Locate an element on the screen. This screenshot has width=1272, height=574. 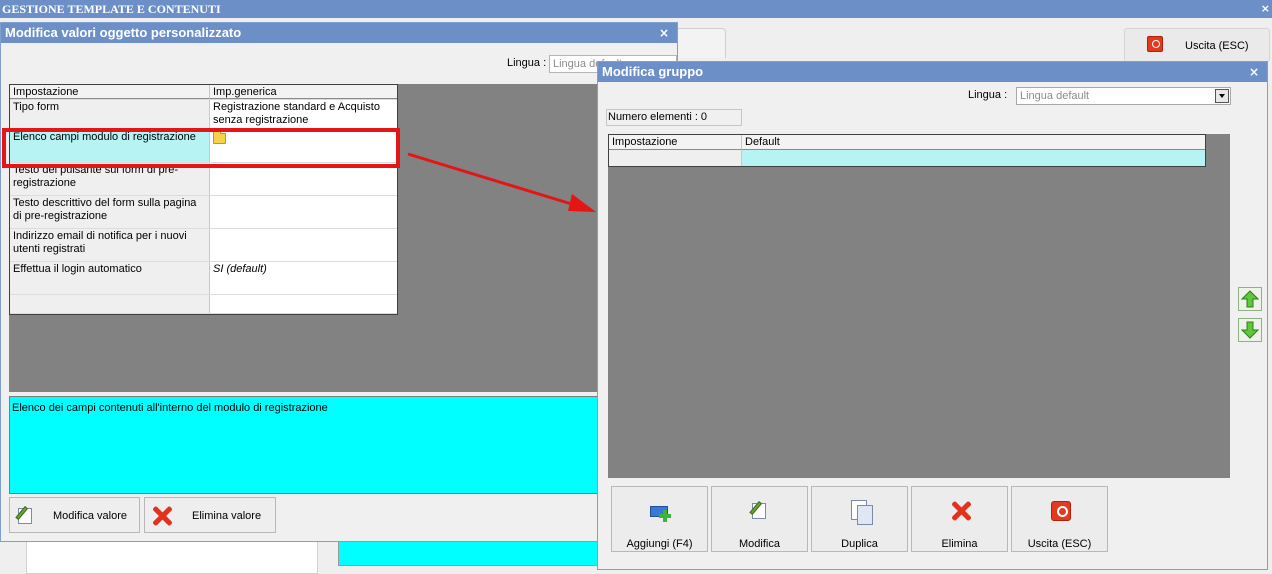
duplicate-icon is located at coordinates (861, 512).